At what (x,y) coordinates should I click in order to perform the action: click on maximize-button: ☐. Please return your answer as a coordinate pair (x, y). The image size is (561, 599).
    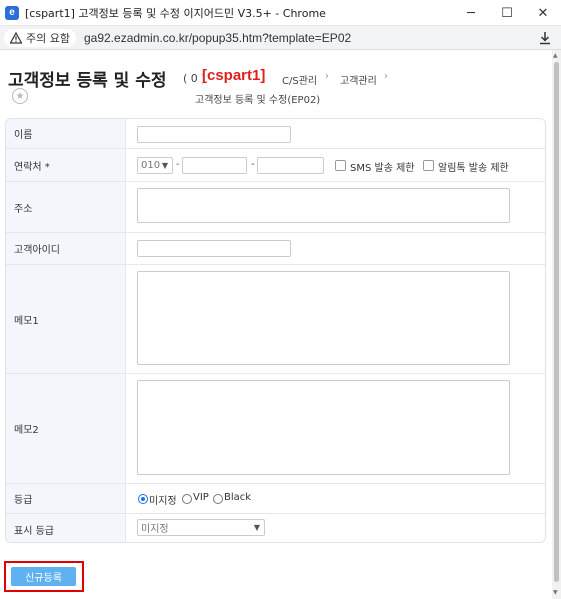
    Looking at the image, I should click on (507, 13).